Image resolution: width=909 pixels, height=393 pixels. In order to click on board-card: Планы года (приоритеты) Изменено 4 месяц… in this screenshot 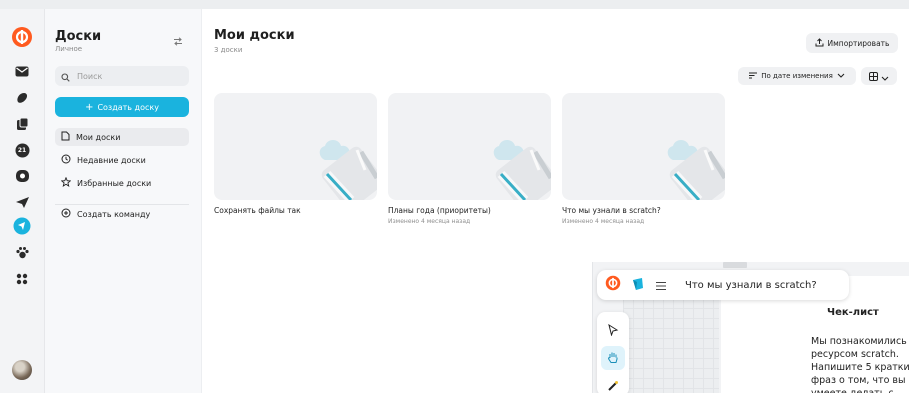, I will do `click(469, 159)`.